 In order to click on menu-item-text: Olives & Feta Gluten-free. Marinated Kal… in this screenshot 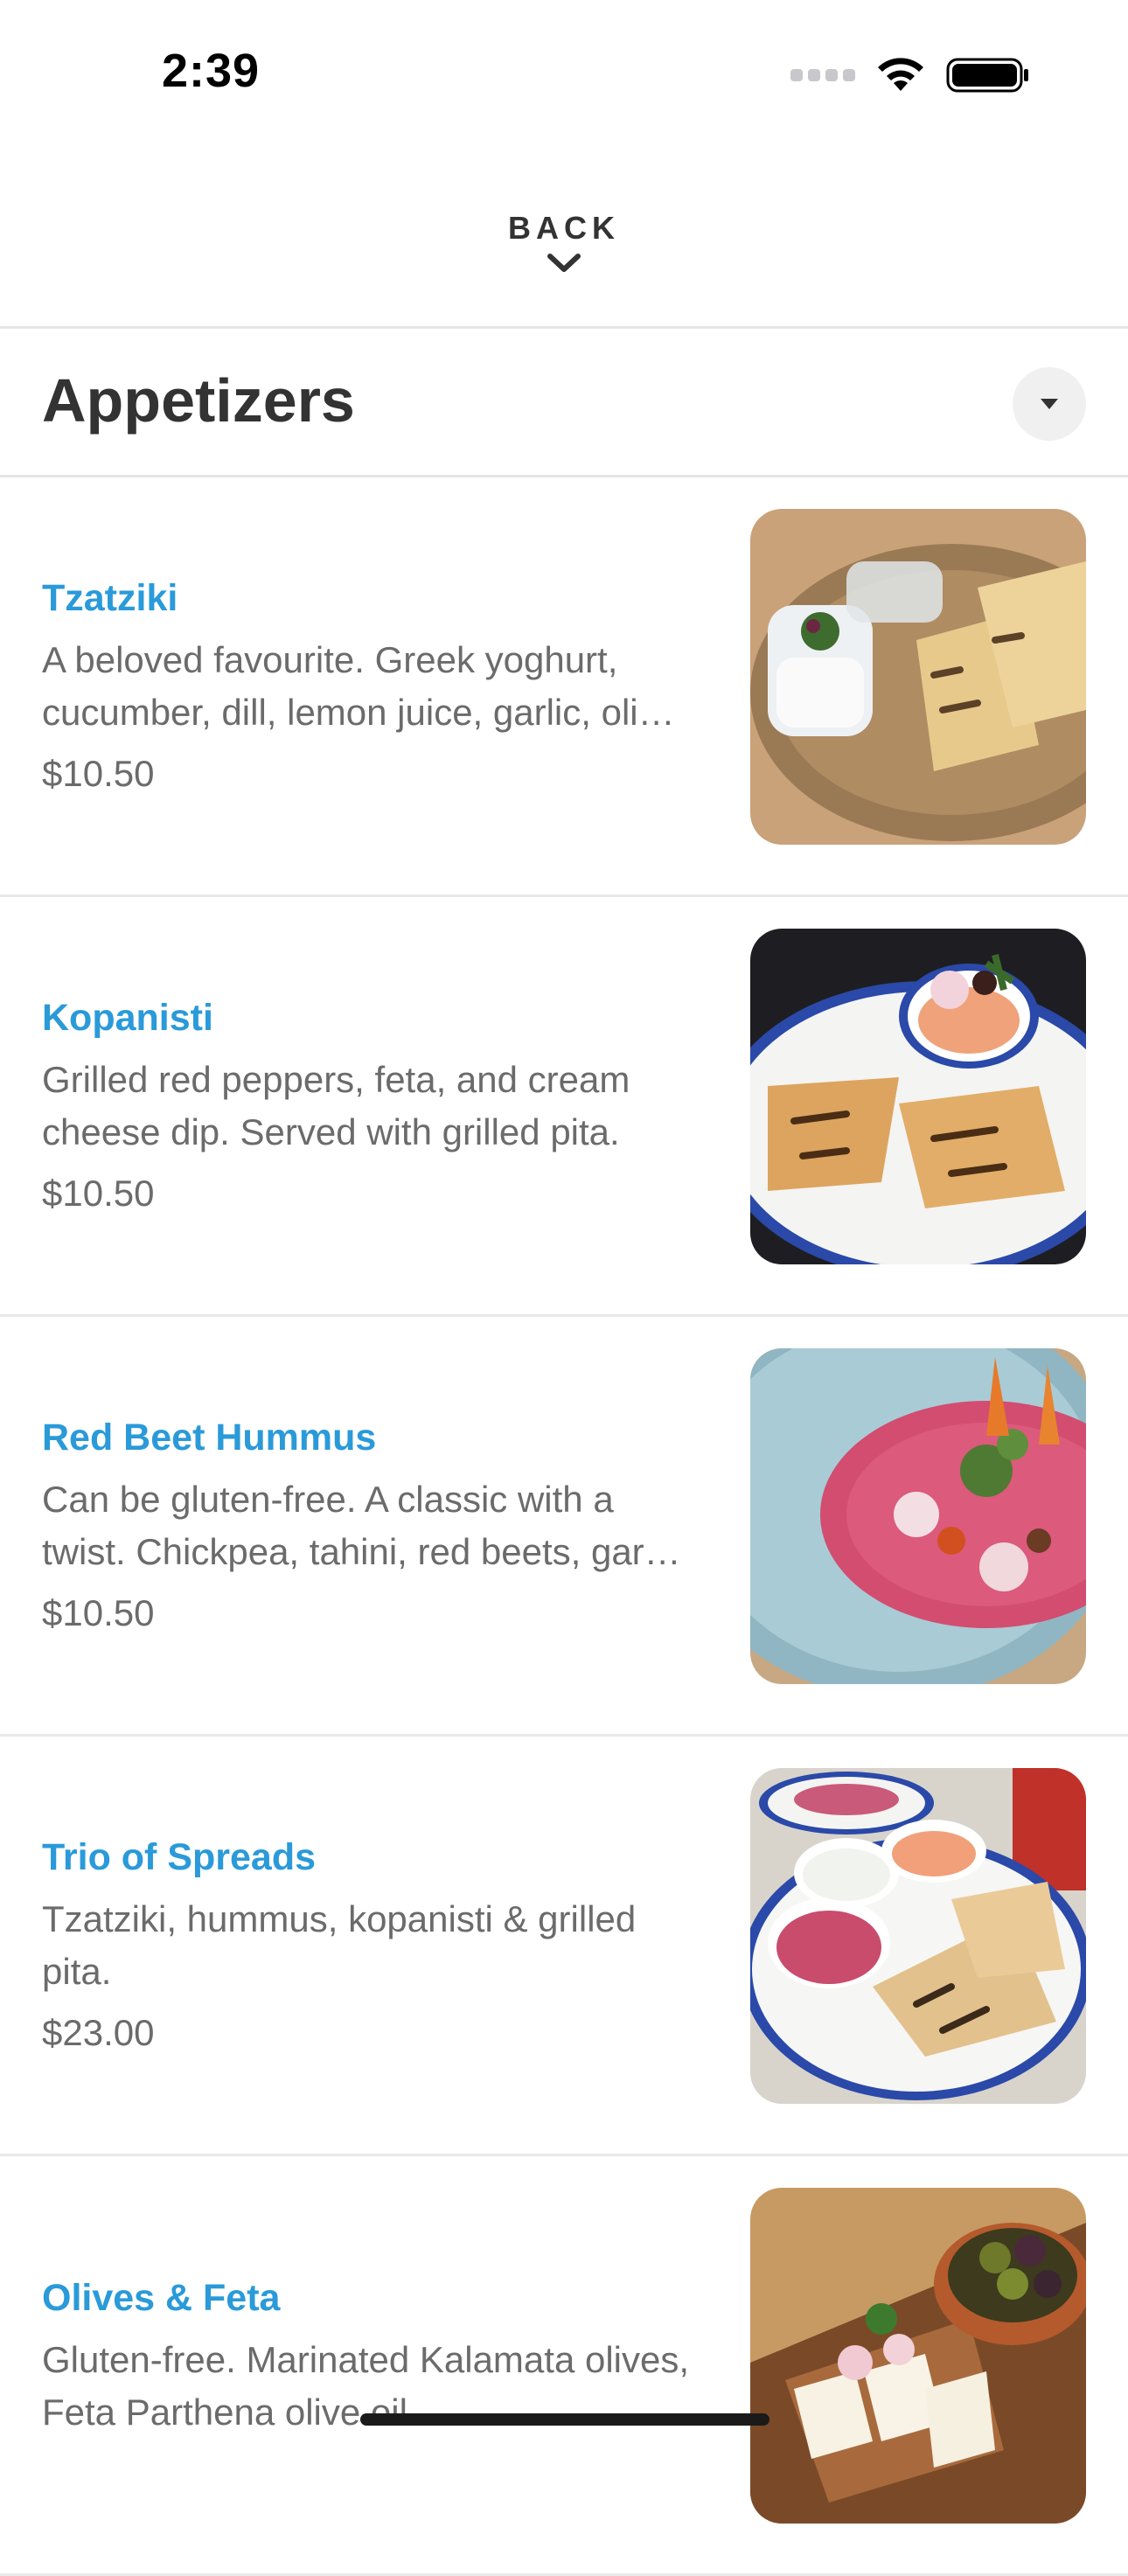, I will do `click(374, 2364)`.